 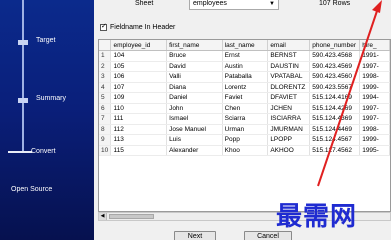 I want to click on table-row: 9 113 Luis Popp LPOPP 515.124.4567 1999-, so click(x=244, y=140).